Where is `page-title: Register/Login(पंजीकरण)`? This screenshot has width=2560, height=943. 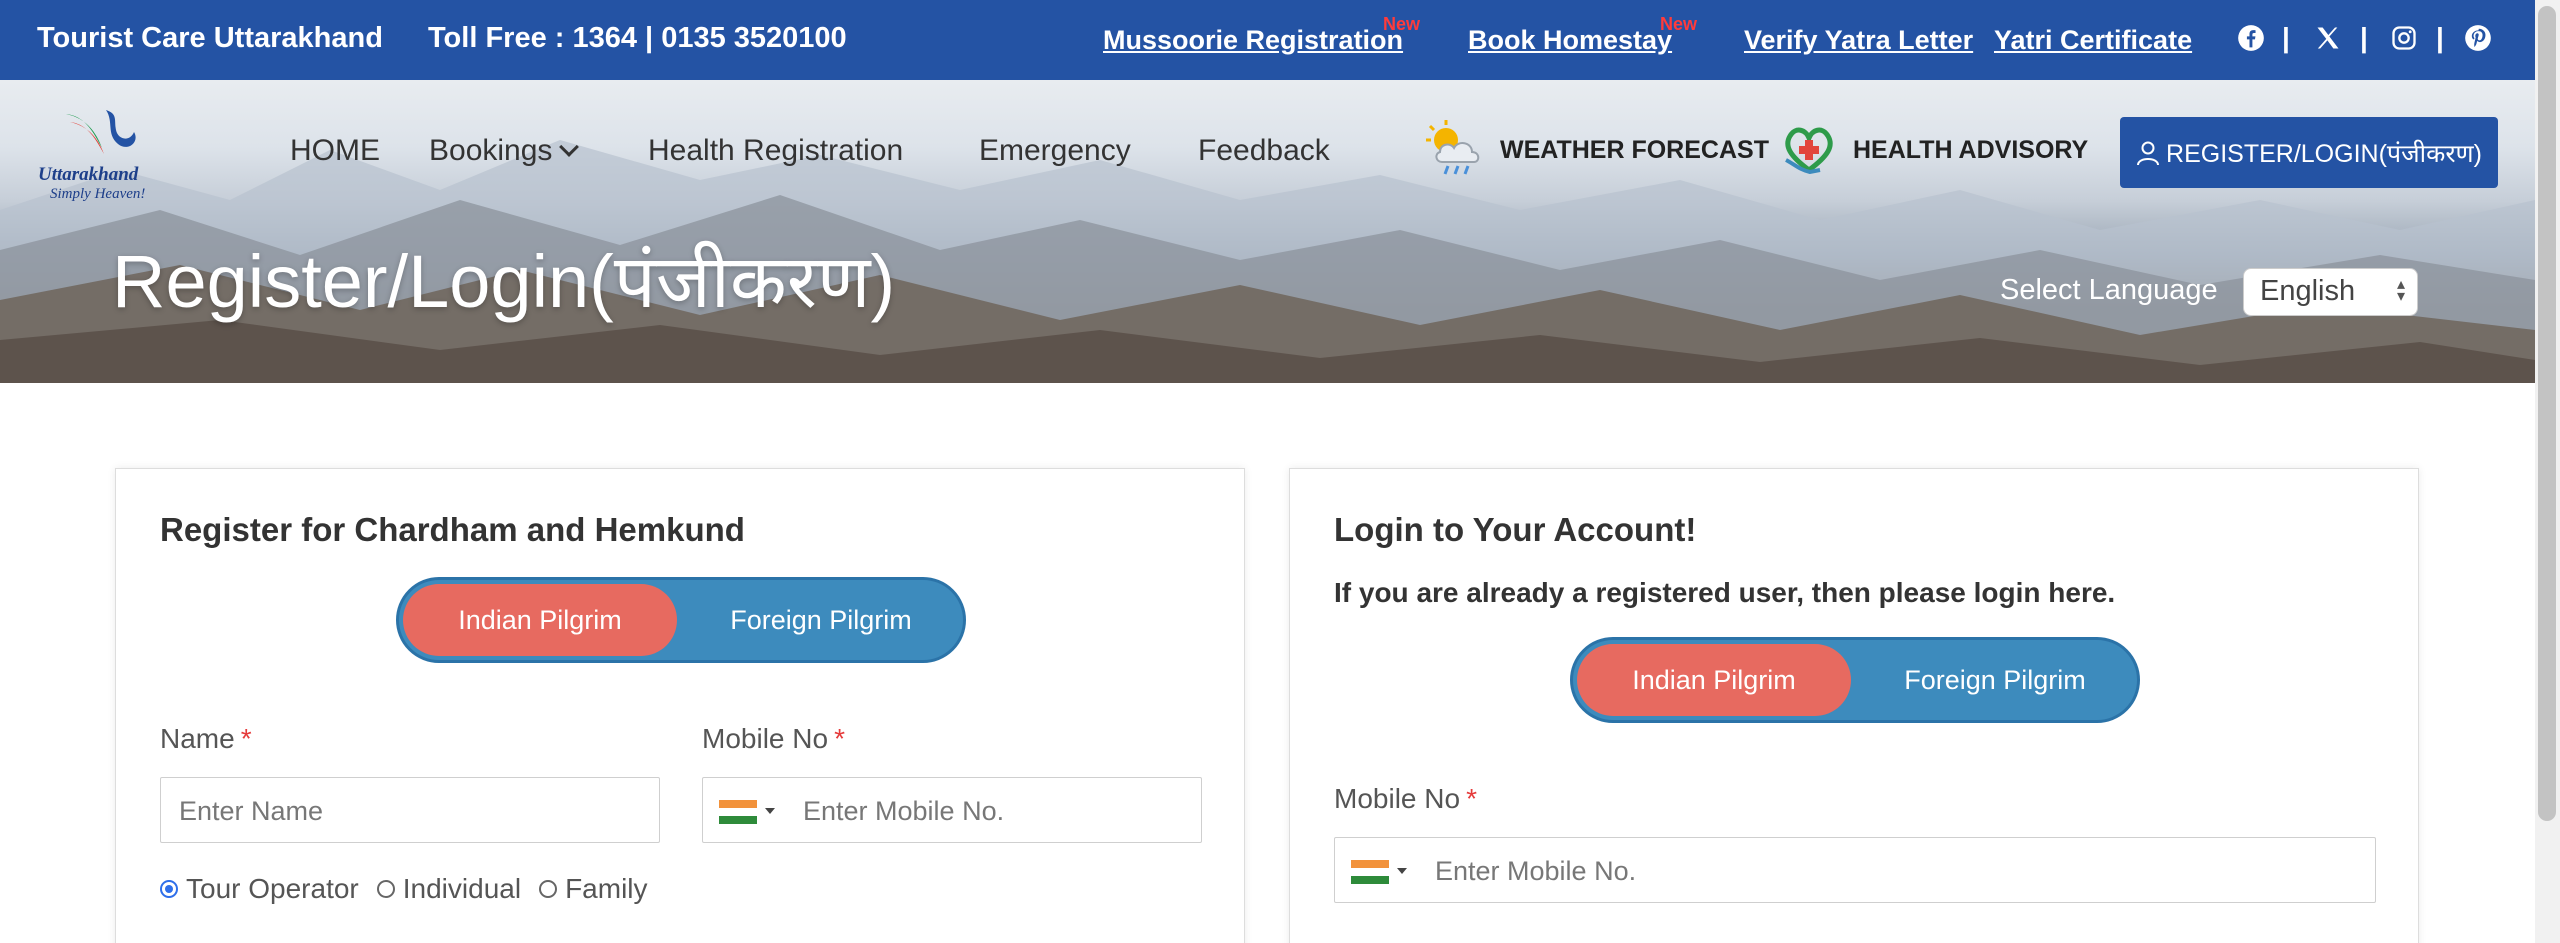
page-title: Register/Login(पंजीकरण) is located at coordinates (504, 281).